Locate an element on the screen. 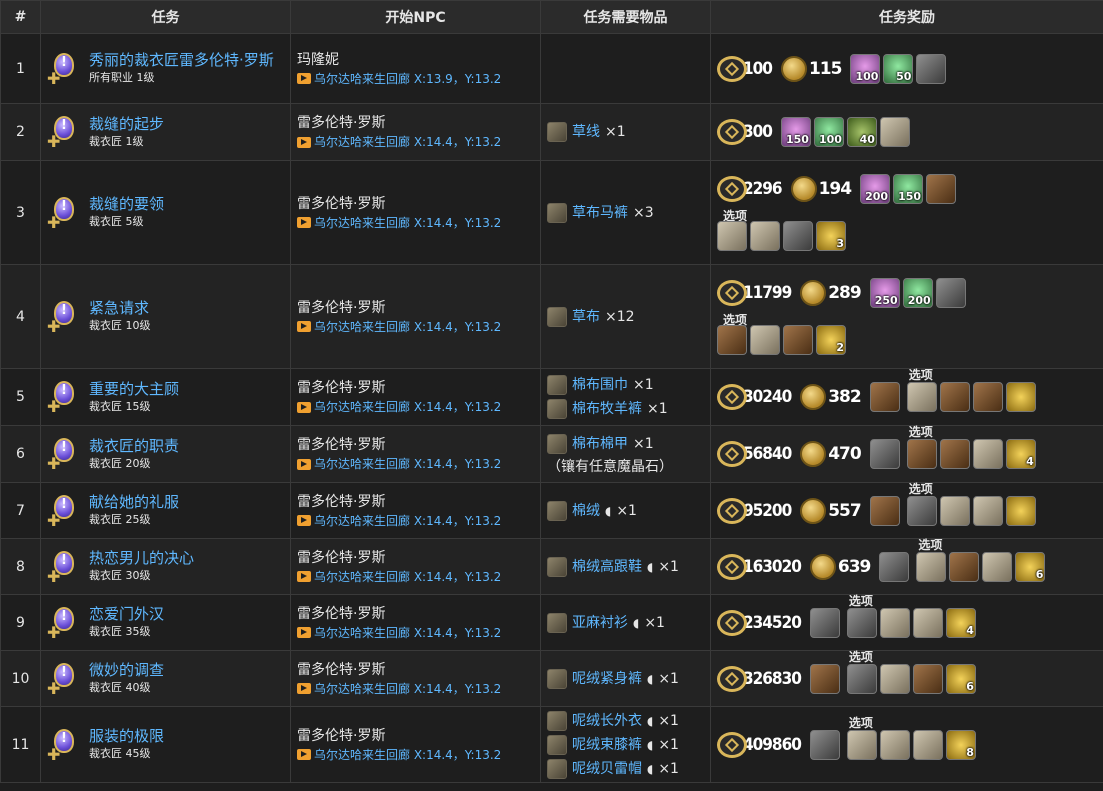 This screenshot has width=1103, height=791. option-reward-icon: 2 is located at coordinates (831, 340).